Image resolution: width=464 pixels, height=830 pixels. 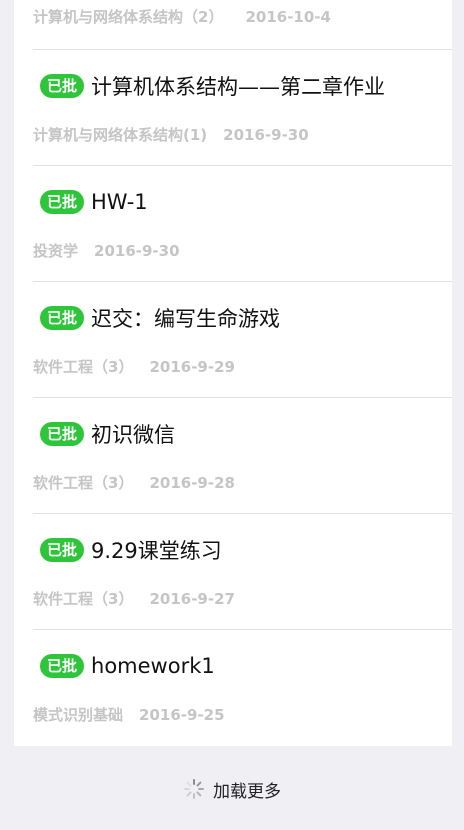 I want to click on item-meta: 模式识别基础 2016-9-25, so click(x=129, y=714).